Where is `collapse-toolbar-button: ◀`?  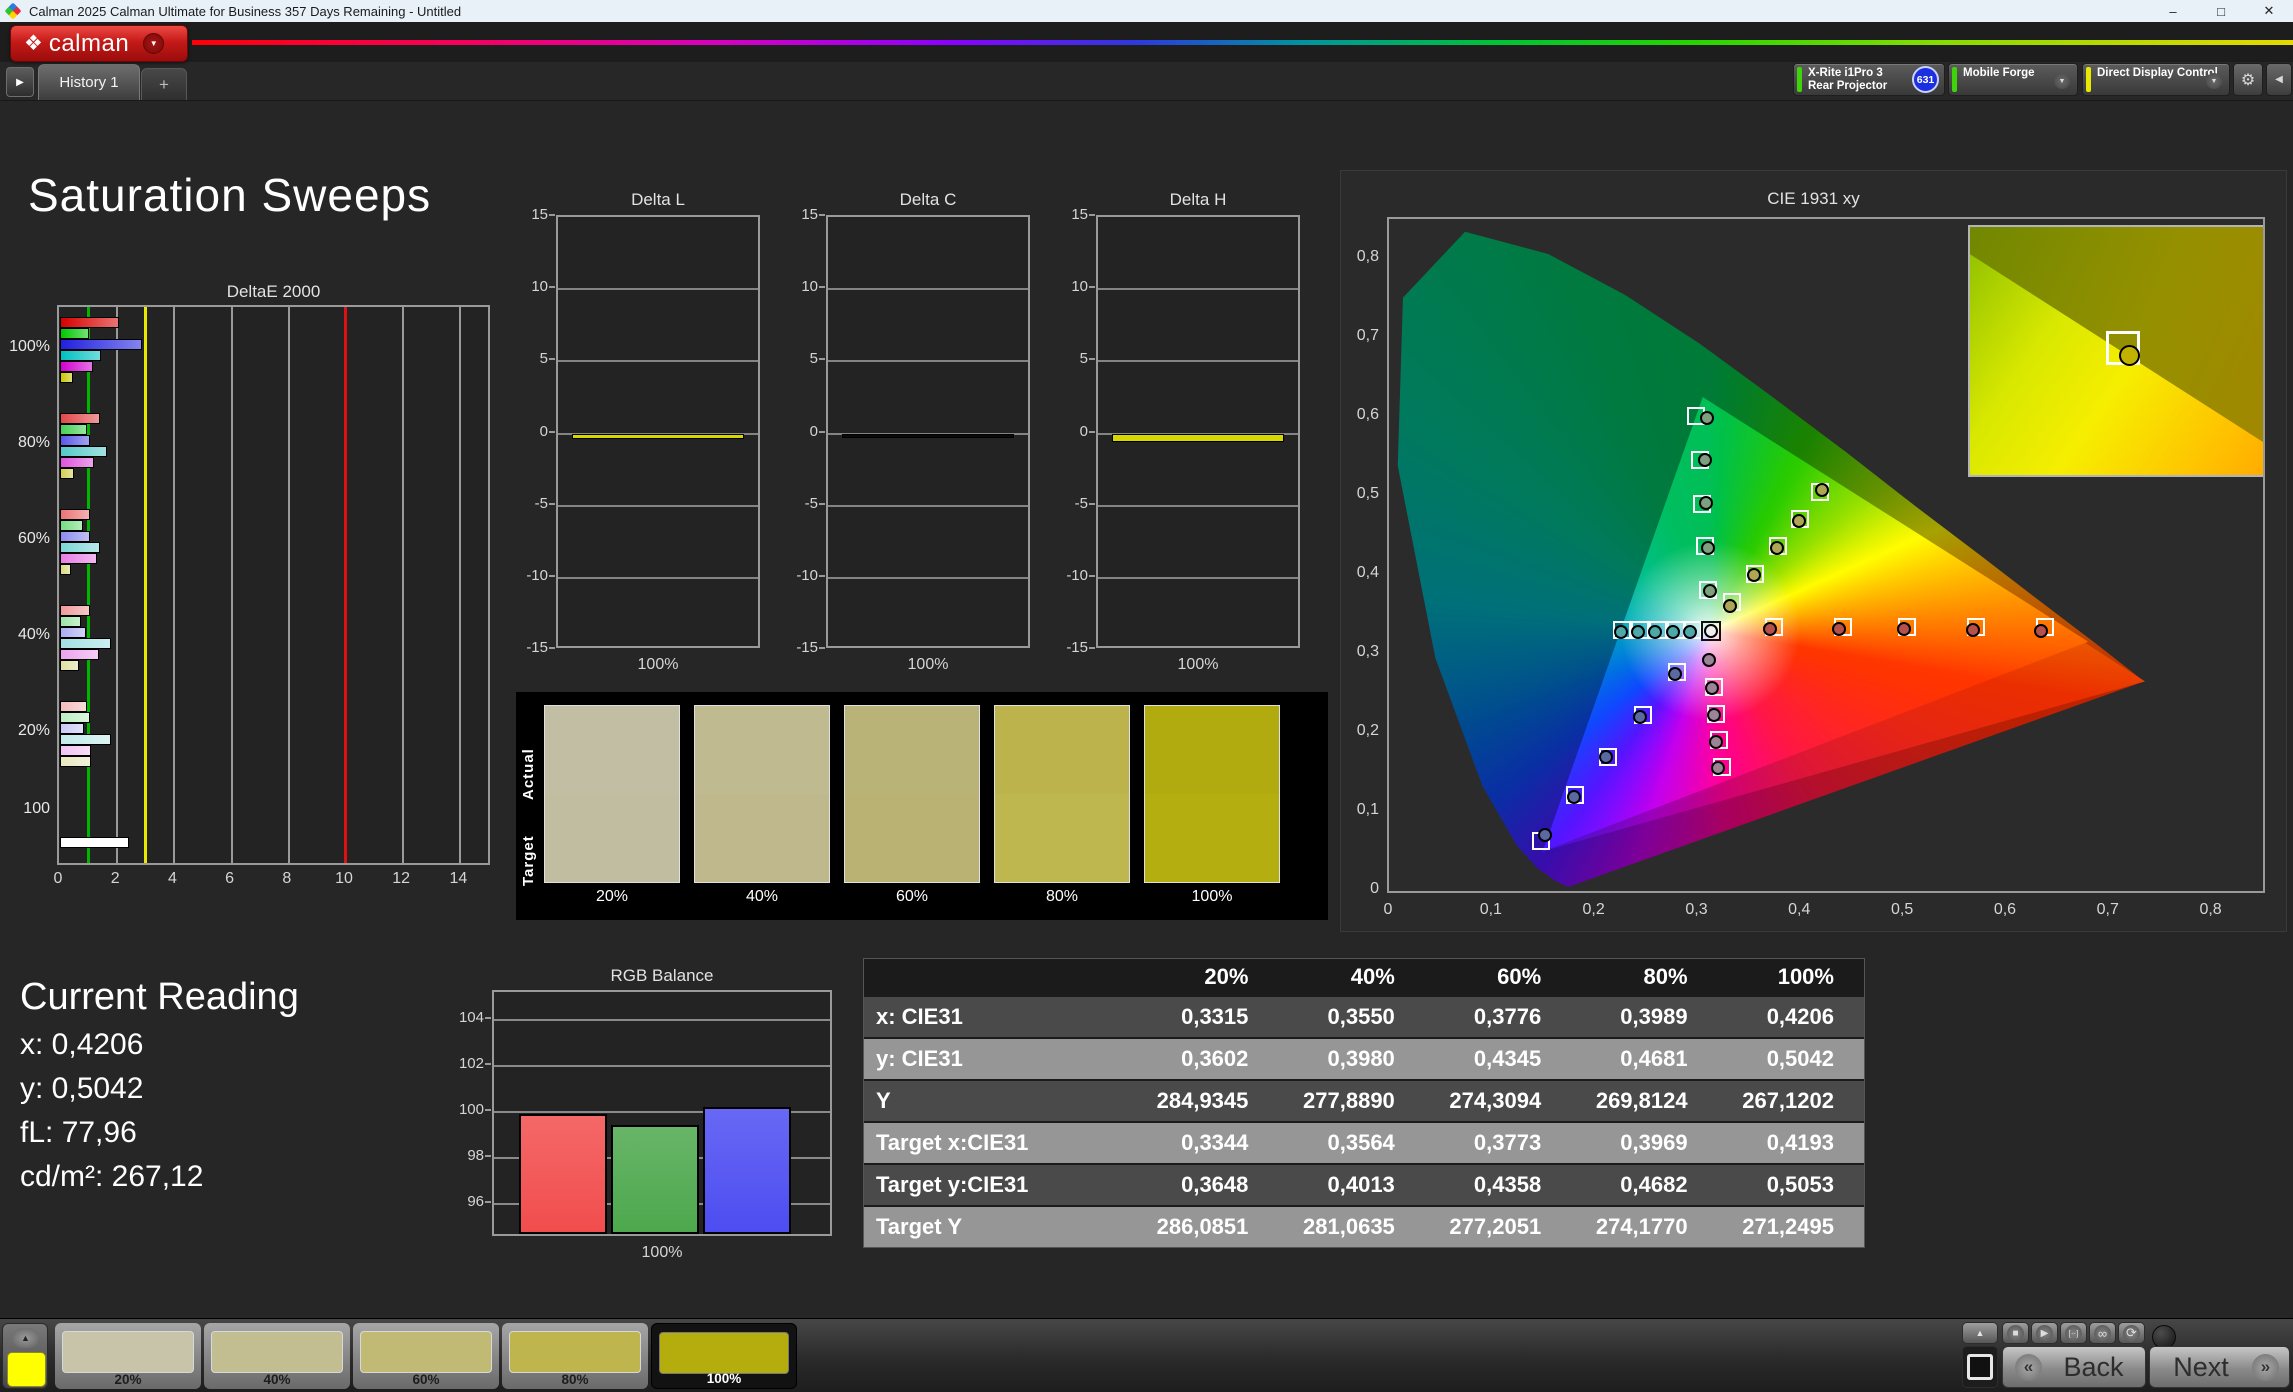 collapse-toolbar-button: ◀ is located at coordinates (2279, 79).